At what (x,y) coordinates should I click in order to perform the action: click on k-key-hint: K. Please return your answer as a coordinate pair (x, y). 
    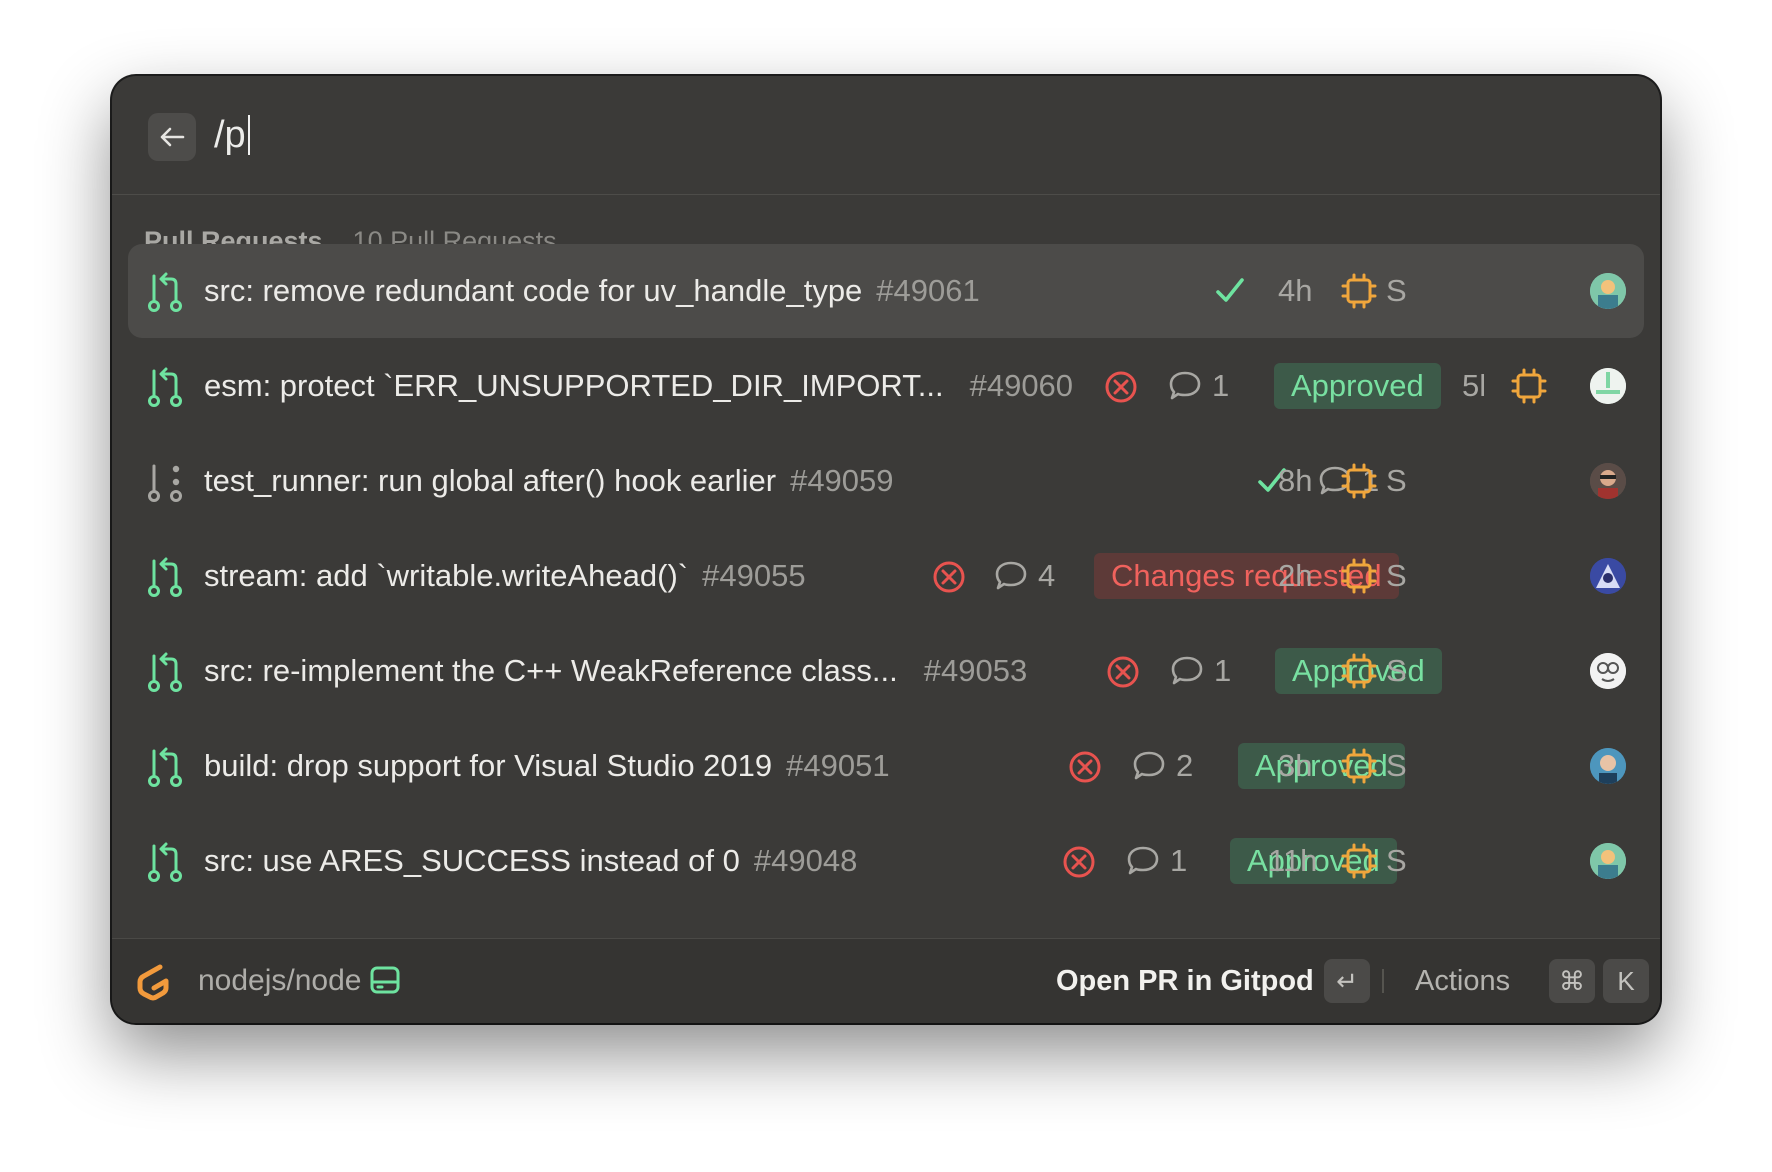
    Looking at the image, I should click on (1626, 981).